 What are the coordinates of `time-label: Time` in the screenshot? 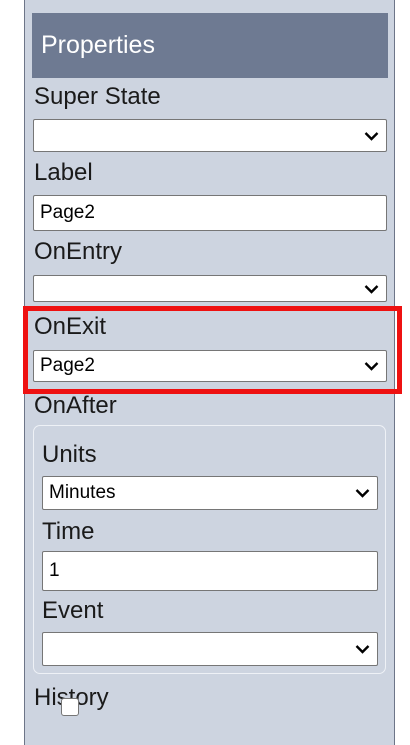 It's located at (68, 531).